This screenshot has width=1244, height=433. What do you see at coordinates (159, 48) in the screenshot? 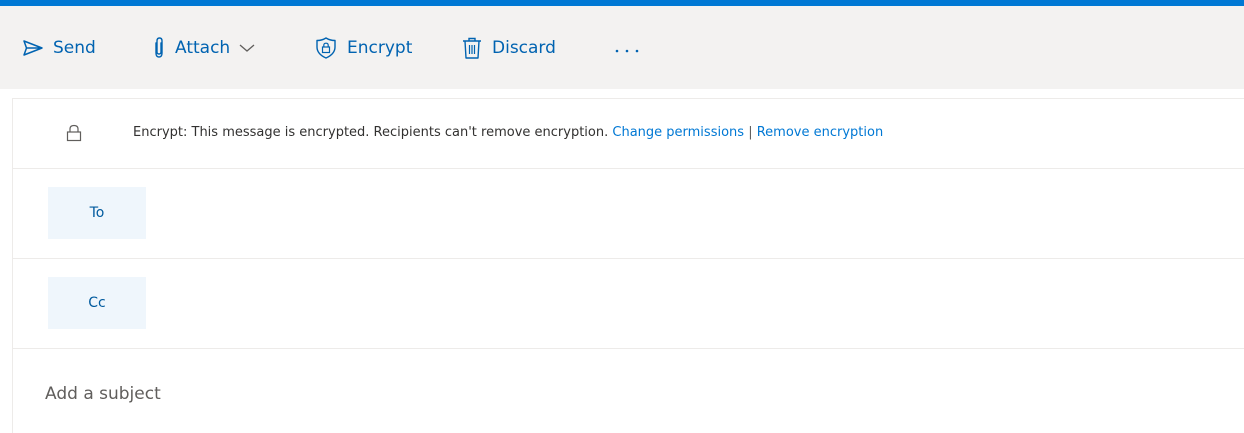
I see `paperclip-icon` at bounding box center [159, 48].